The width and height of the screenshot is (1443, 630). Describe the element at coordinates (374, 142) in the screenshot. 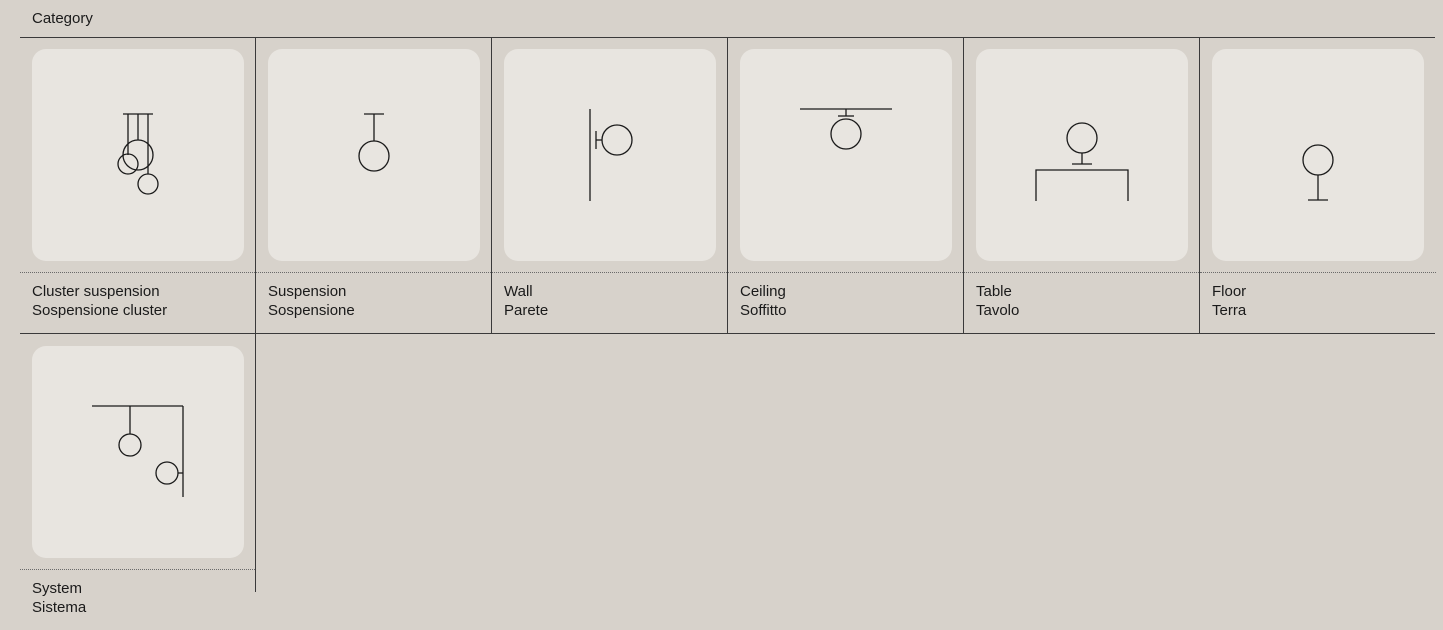

I see `suspension-lamp-icon` at that location.